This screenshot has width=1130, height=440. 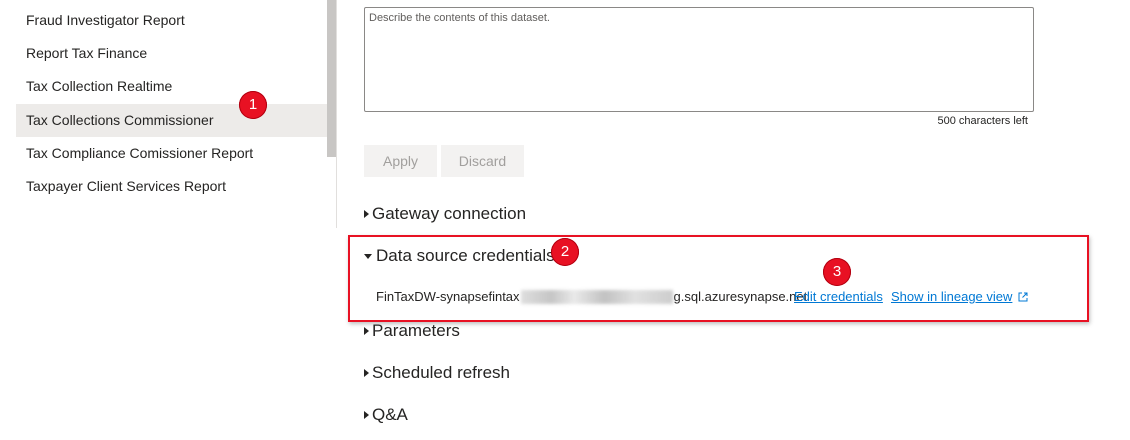 I want to click on callout-badge-2: 2, so click(x=565, y=252).